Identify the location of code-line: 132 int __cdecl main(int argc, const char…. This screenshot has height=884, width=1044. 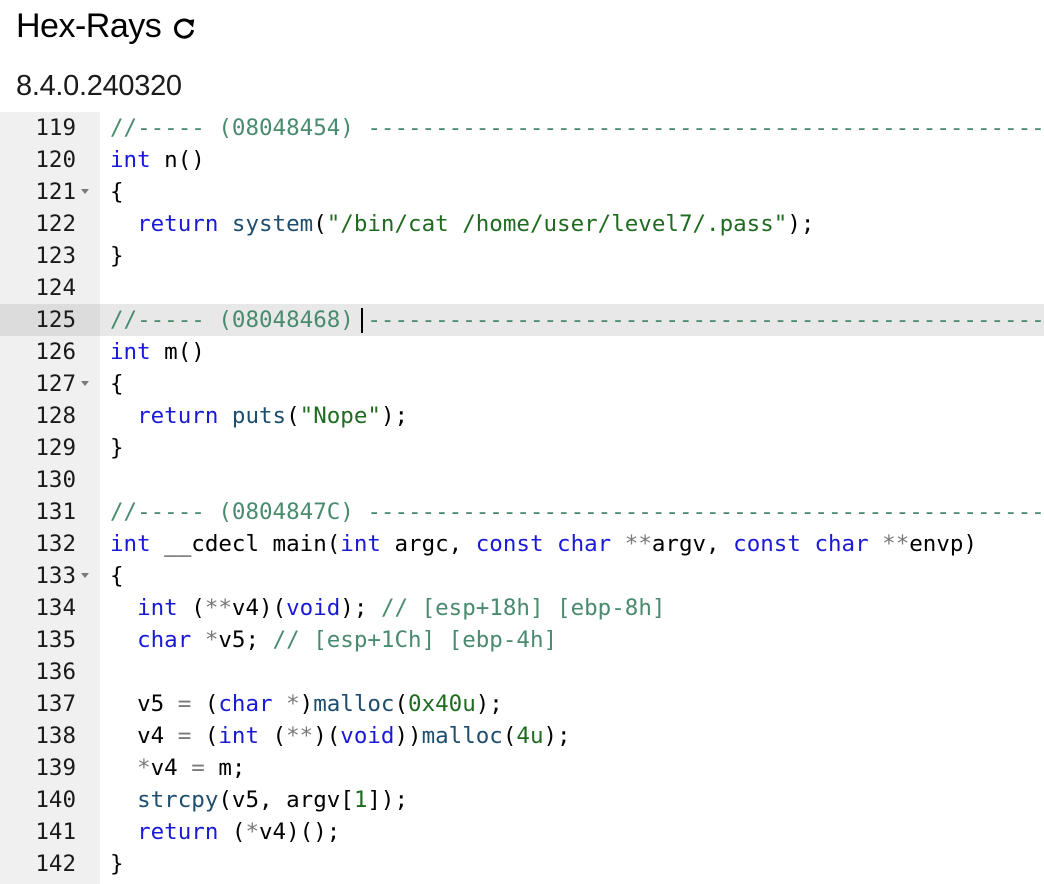
(522, 544).